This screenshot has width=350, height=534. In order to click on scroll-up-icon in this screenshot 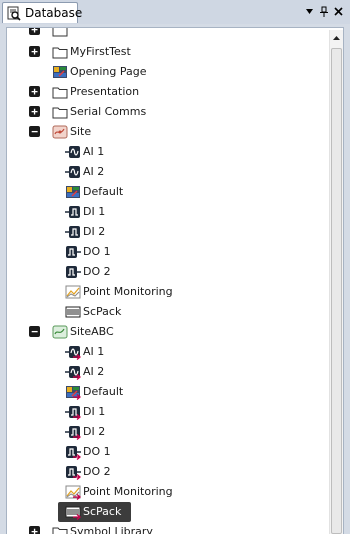, I will do `click(336, 38)`.